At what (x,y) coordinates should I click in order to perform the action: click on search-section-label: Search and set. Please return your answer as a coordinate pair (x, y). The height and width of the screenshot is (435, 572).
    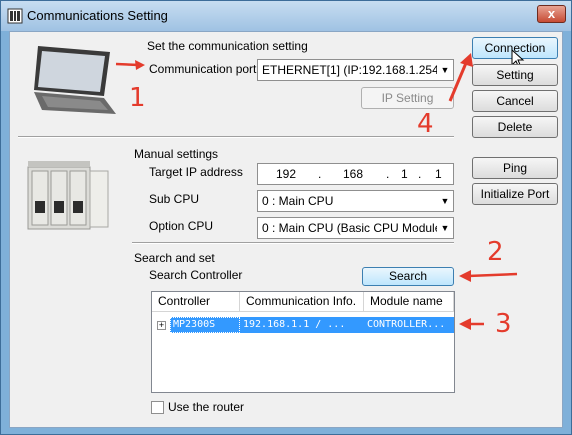
    Looking at the image, I should click on (174, 258).